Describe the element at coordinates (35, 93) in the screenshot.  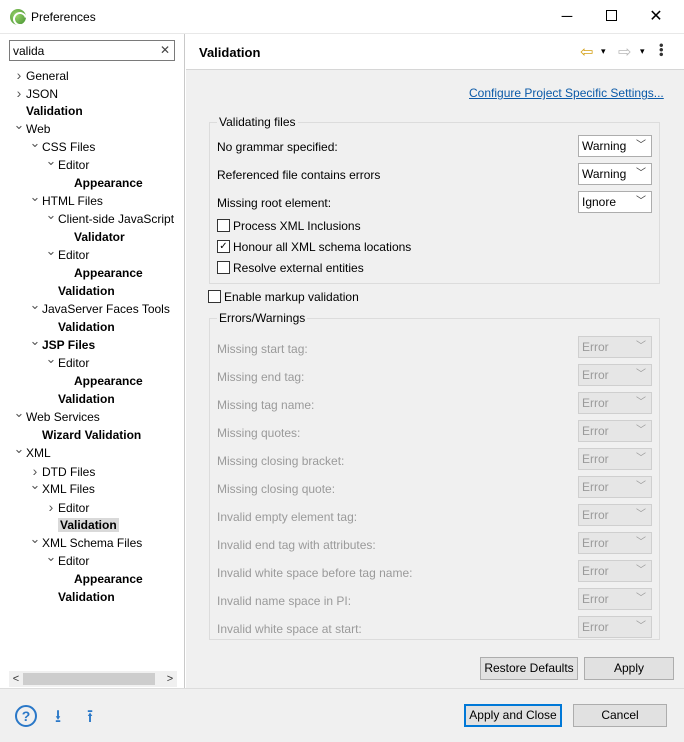
I see `tree-item: › JSON` at that location.